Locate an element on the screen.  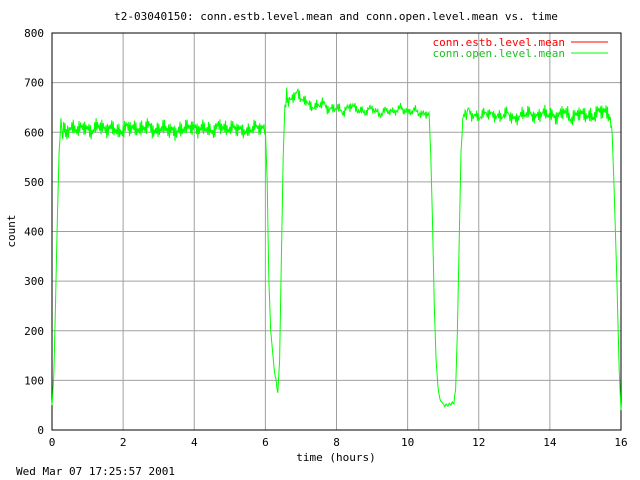
x-tick-label: 8 is located at coordinates (336, 442).